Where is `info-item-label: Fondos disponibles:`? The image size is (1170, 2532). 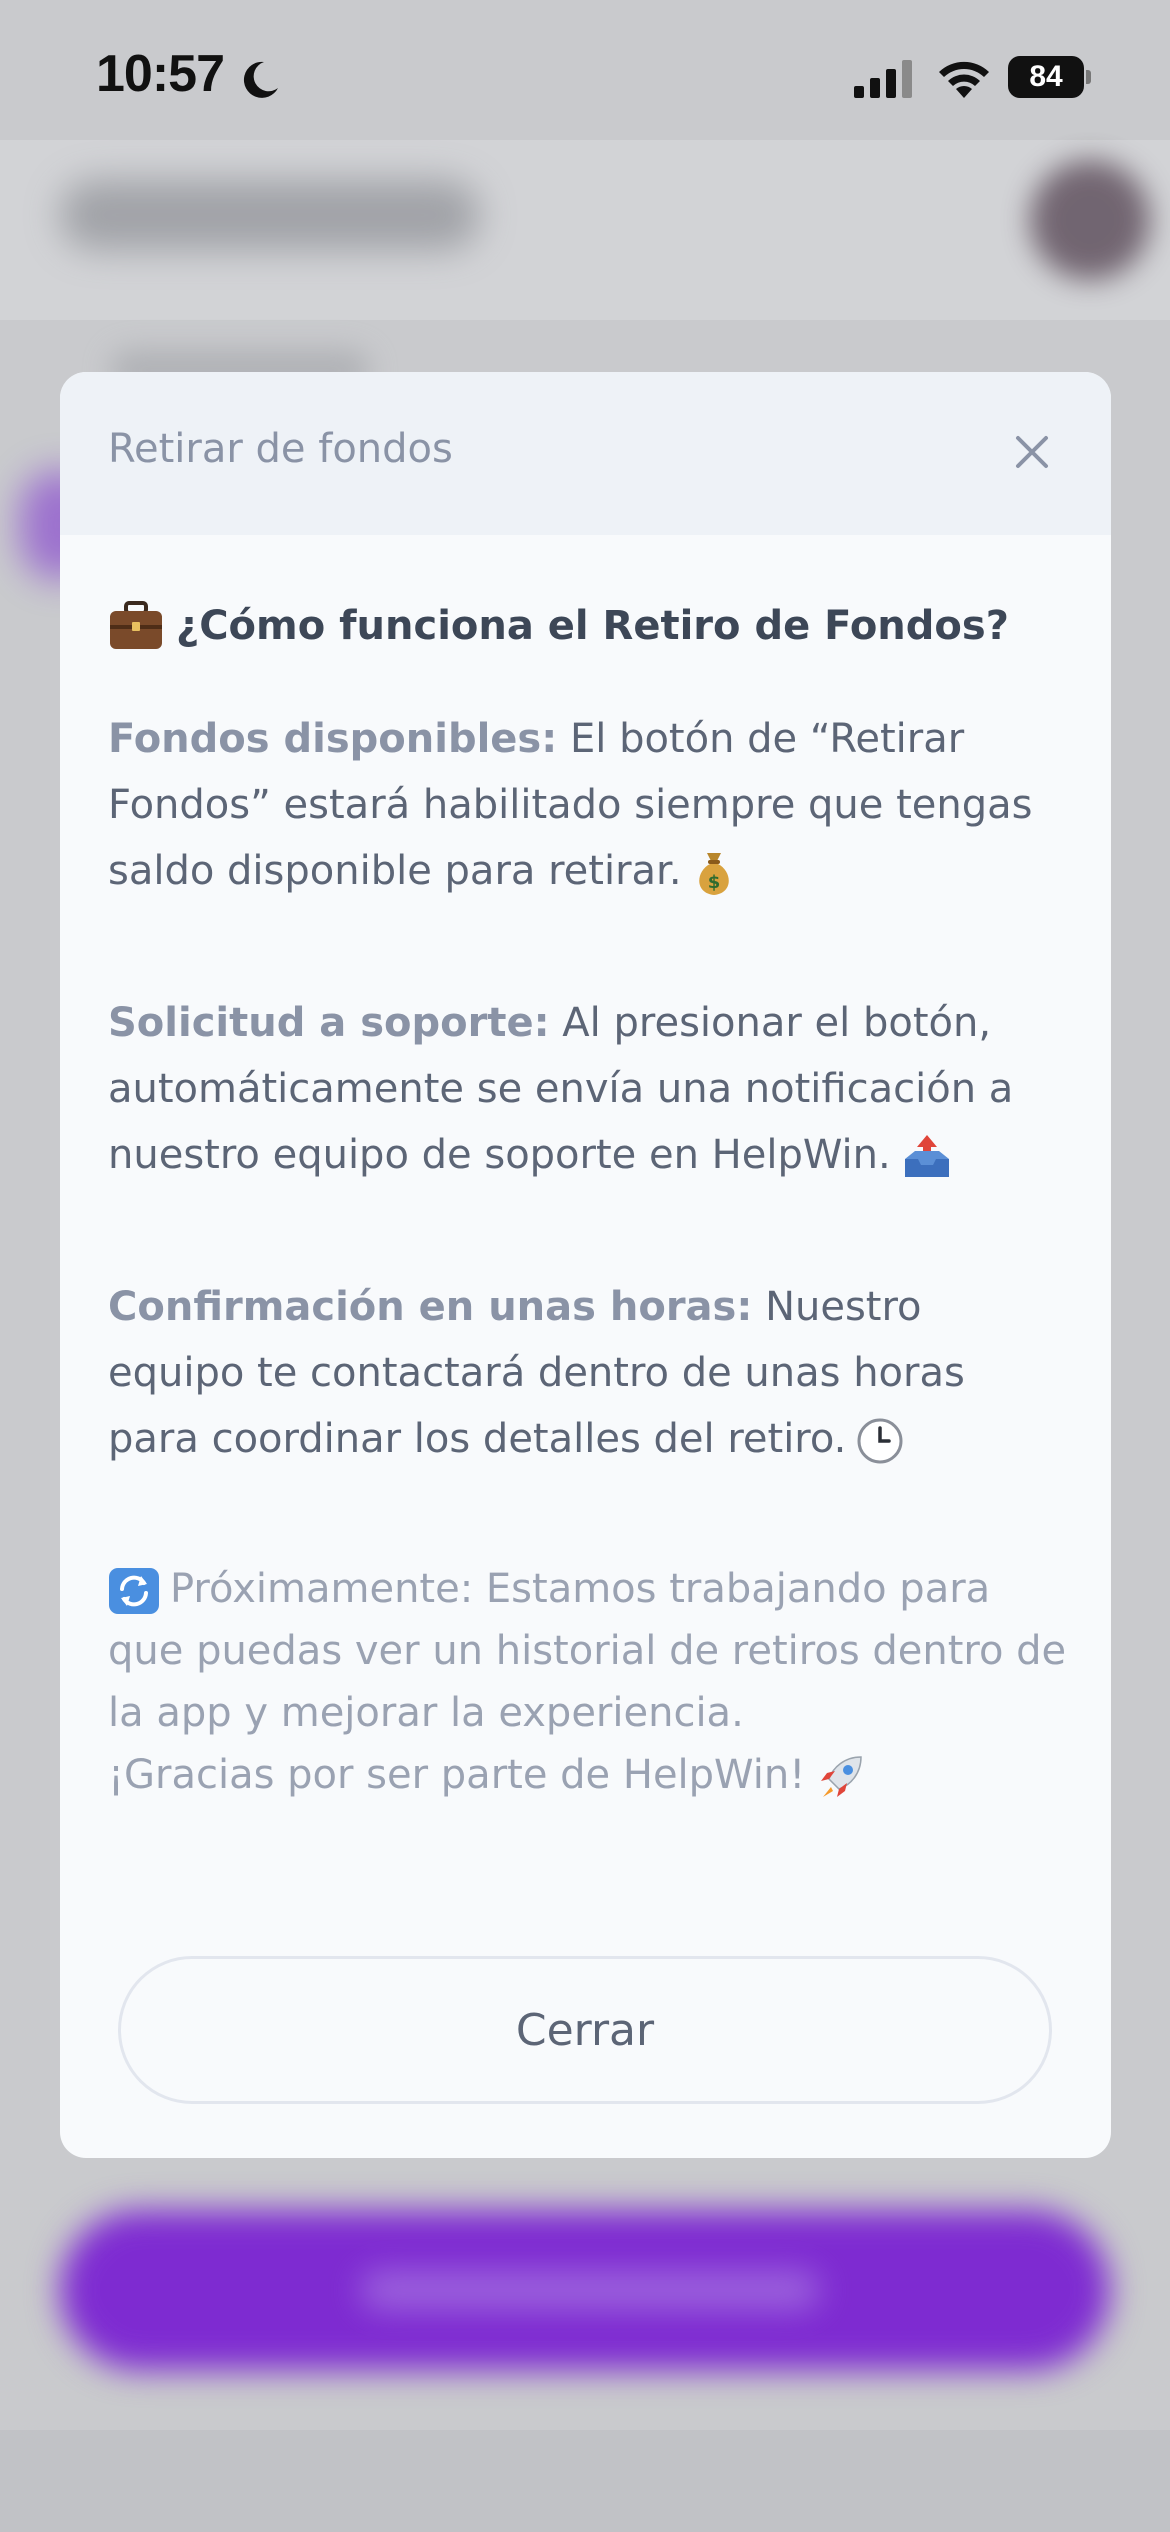
info-item-label: Fondos disponibles: is located at coordinates (333, 739).